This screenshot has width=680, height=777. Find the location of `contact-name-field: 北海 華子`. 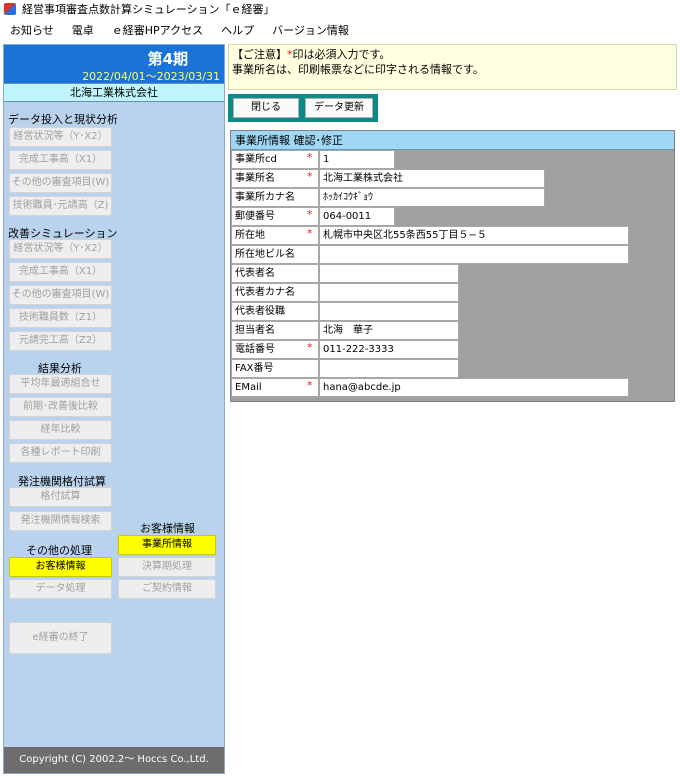

contact-name-field: 北海 華子 is located at coordinates (389, 330).